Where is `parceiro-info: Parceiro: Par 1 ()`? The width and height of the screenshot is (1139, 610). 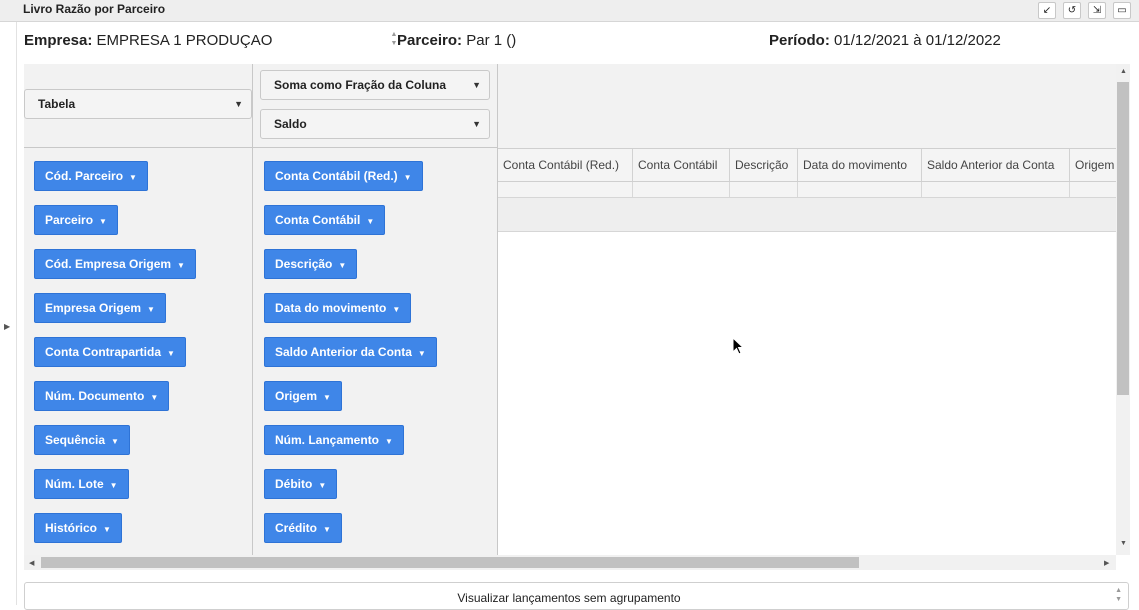 parceiro-info: Parceiro: Par 1 () is located at coordinates (456, 40).